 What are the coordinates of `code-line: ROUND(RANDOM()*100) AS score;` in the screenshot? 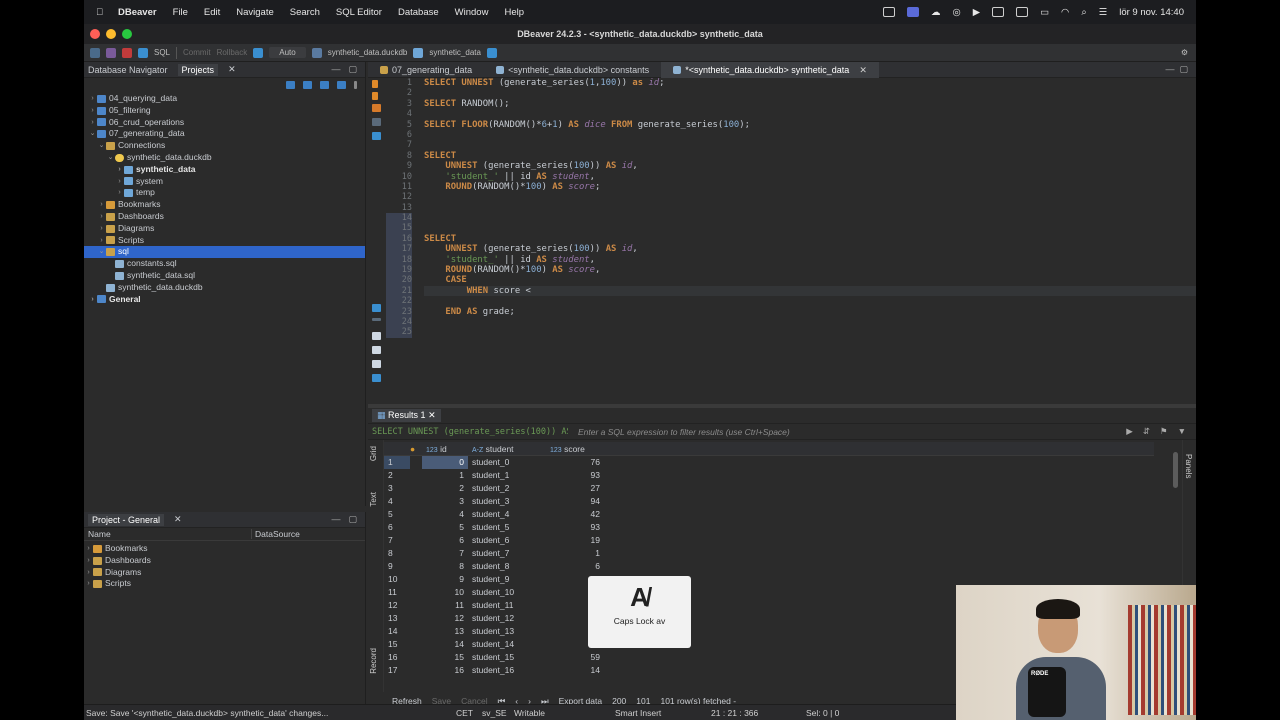 It's located at (810, 187).